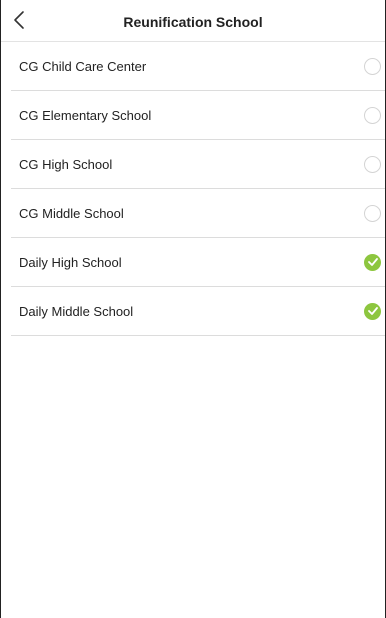  Describe the element at coordinates (76, 311) in the screenshot. I see `school-label: Daily Middle School` at that location.